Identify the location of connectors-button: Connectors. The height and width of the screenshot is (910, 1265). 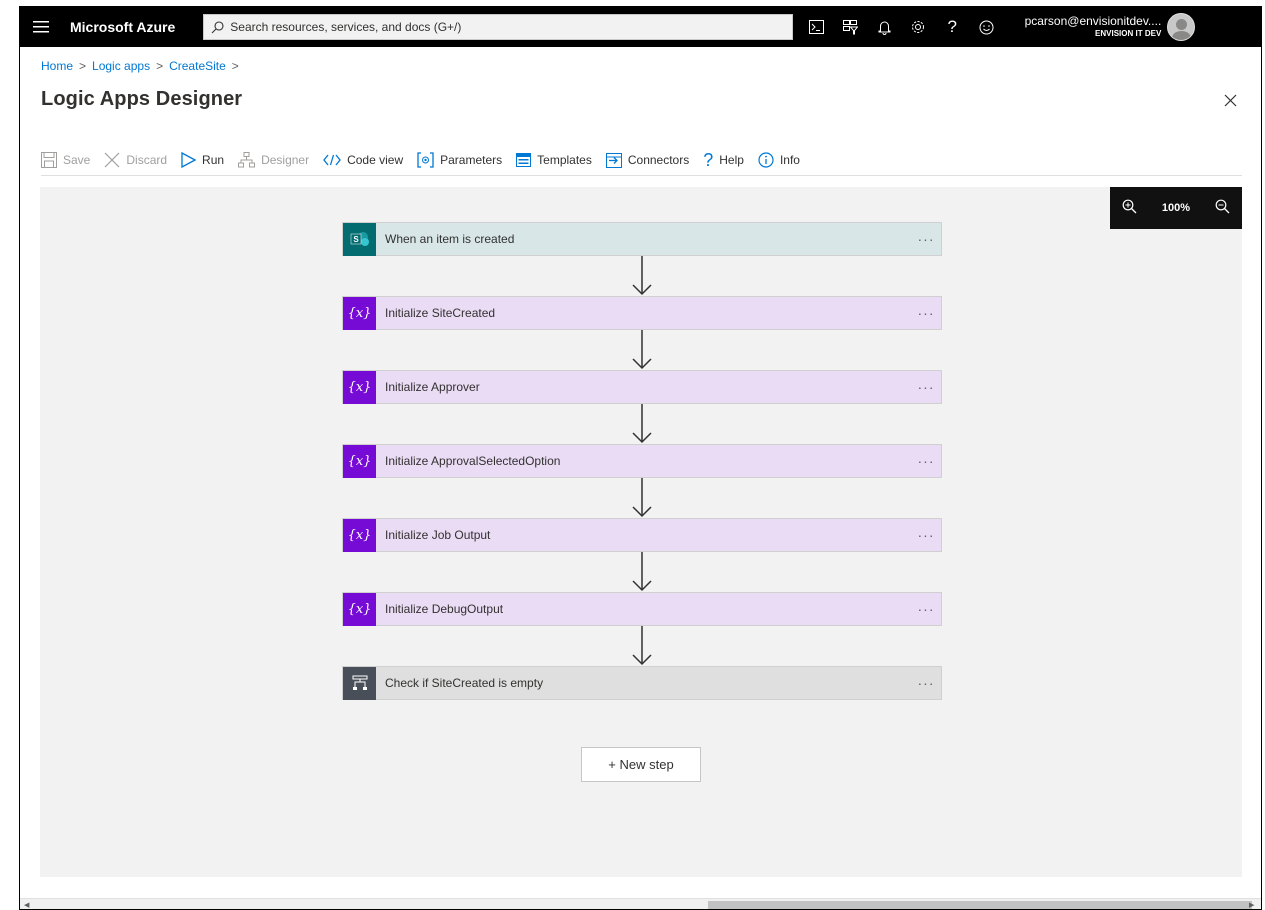
(647, 160).